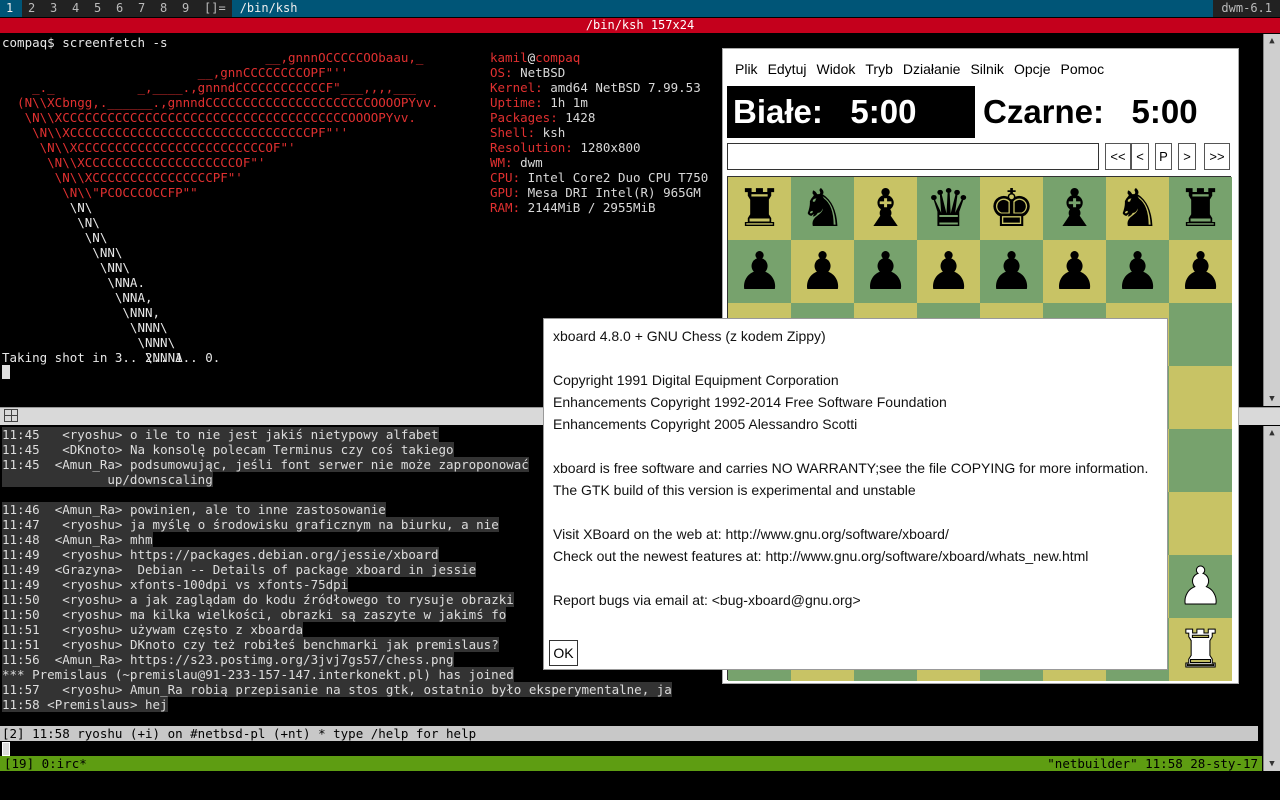  I want to click on info-row: RAM: 2144MiB / 2955MiB, so click(573, 207).